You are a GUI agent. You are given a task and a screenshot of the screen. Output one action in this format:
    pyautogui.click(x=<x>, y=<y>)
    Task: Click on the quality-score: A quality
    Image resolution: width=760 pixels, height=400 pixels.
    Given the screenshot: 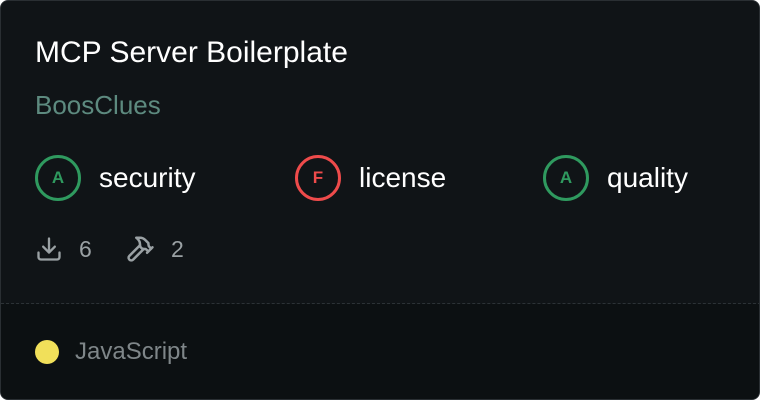 What is the action you would take?
    pyautogui.click(x=615, y=178)
    